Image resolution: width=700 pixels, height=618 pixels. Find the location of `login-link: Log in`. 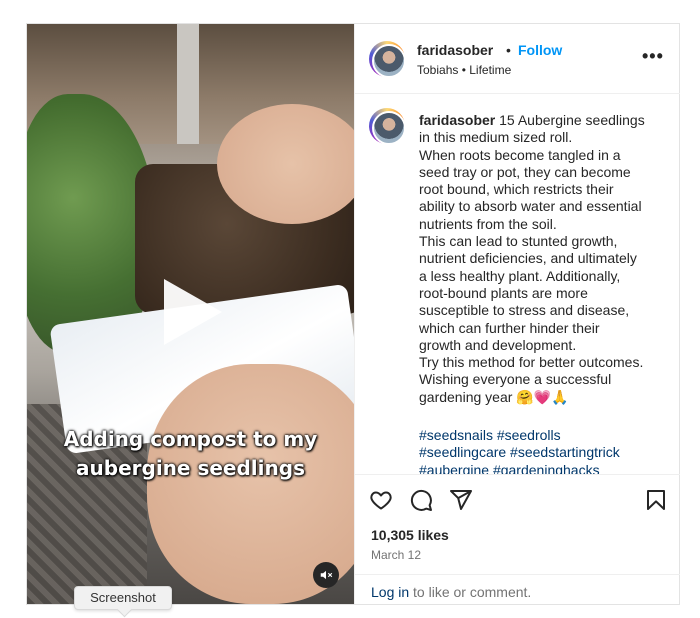

login-link: Log in is located at coordinates (390, 592).